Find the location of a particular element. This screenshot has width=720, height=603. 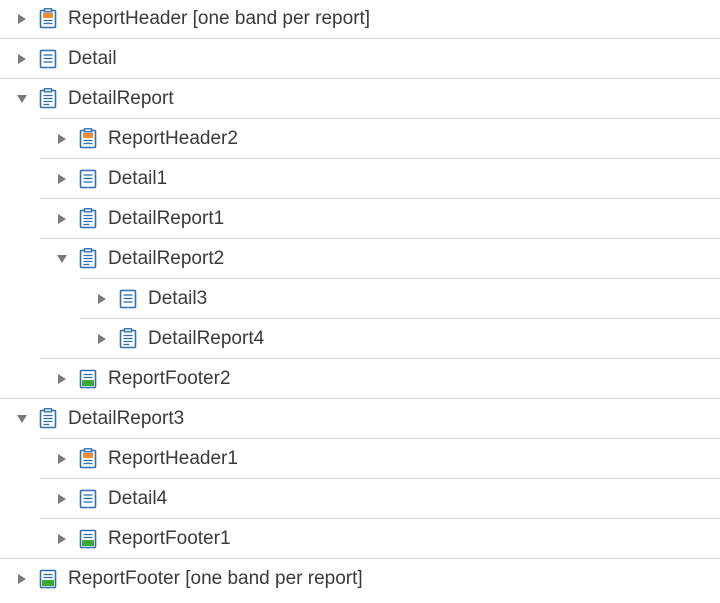

tree-row-label: Detail3 is located at coordinates (178, 298).